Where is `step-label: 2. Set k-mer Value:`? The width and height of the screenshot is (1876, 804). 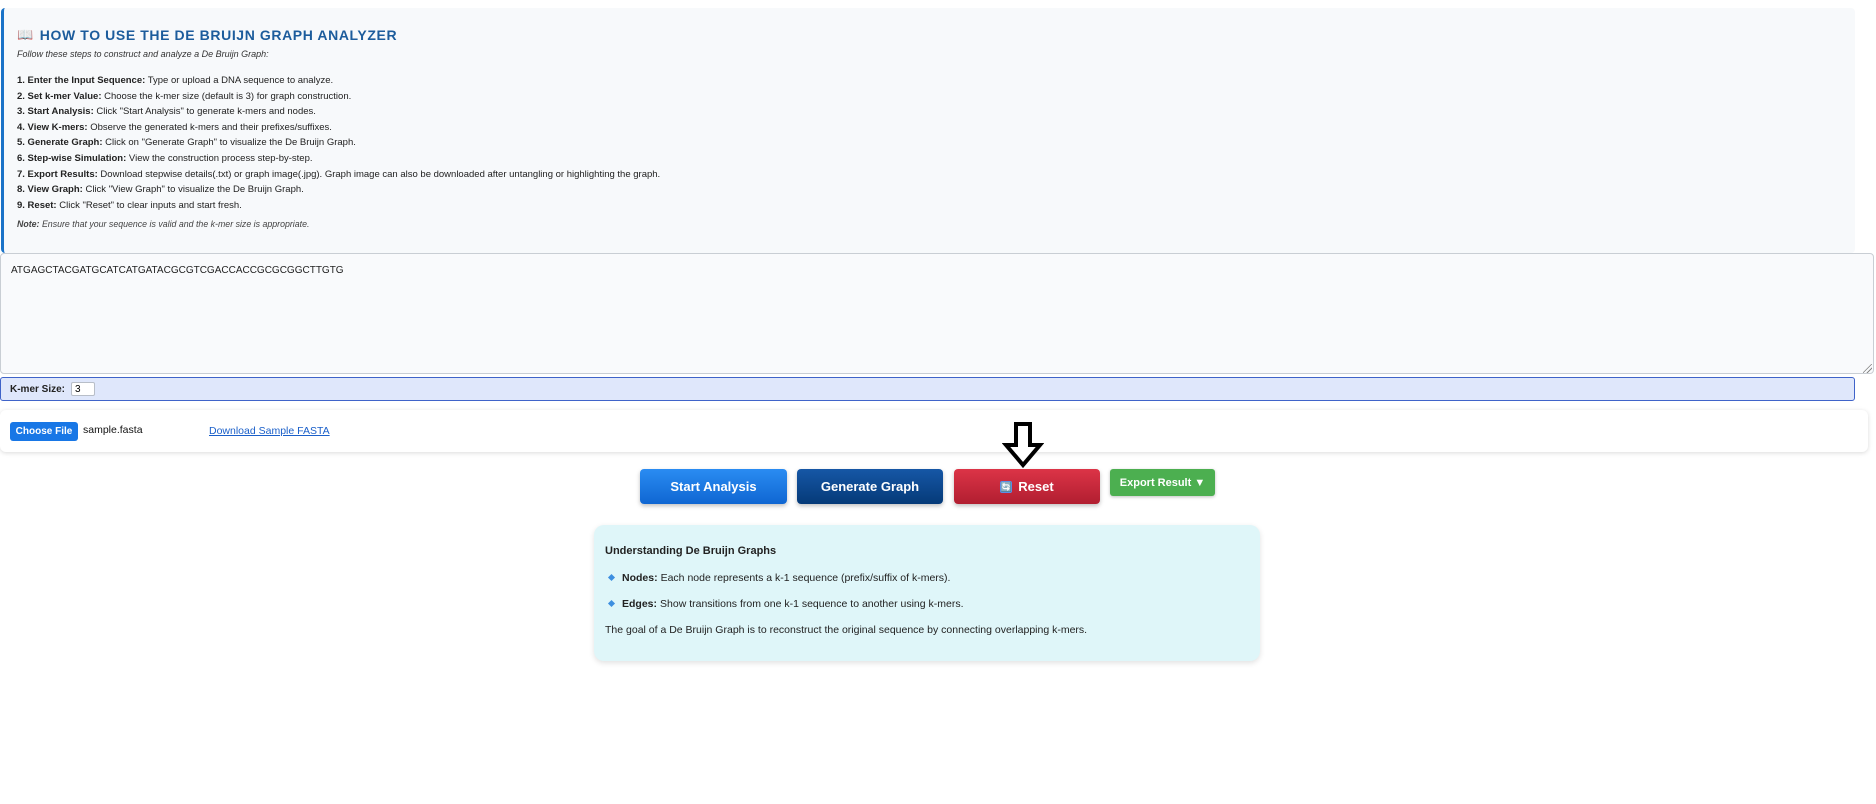 step-label: 2. Set k-mer Value: is located at coordinates (59, 96).